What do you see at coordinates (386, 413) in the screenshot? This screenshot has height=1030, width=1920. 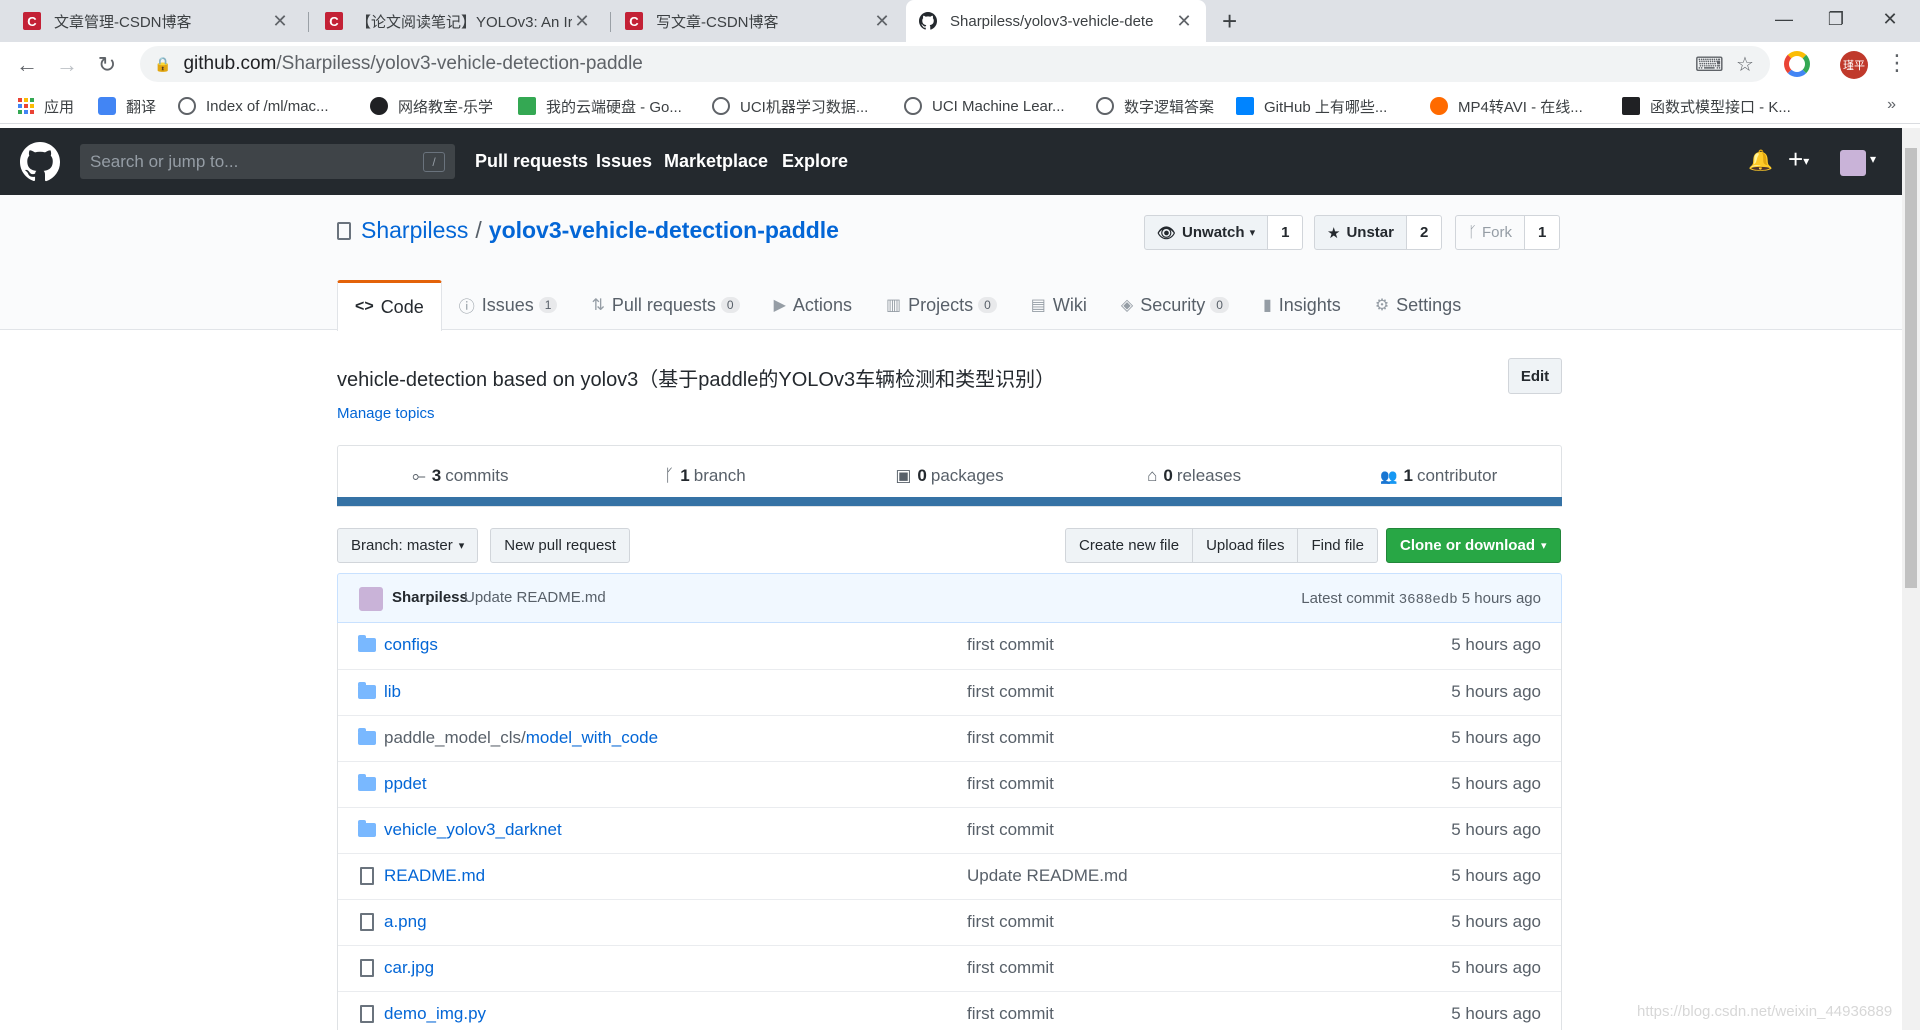 I see `manage-topics-link: Manage topics` at bounding box center [386, 413].